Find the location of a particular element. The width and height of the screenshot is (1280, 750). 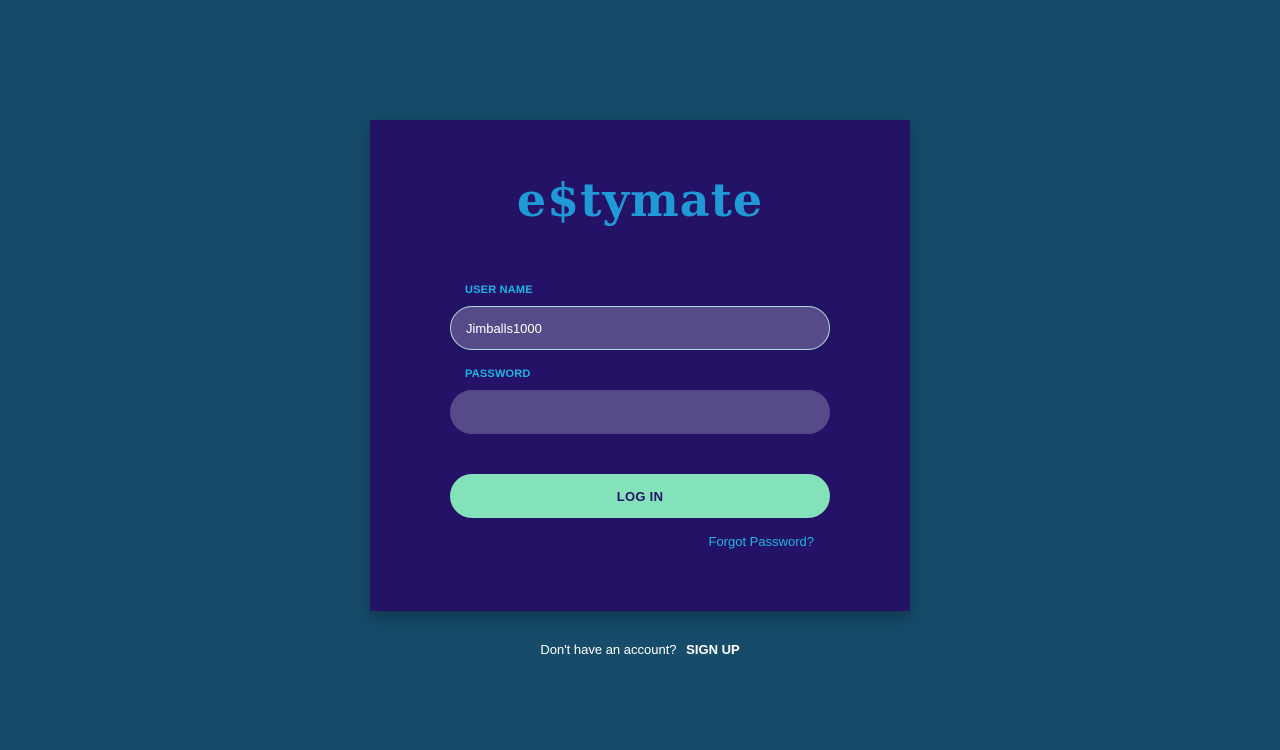

login-button: LOG IN is located at coordinates (640, 496).